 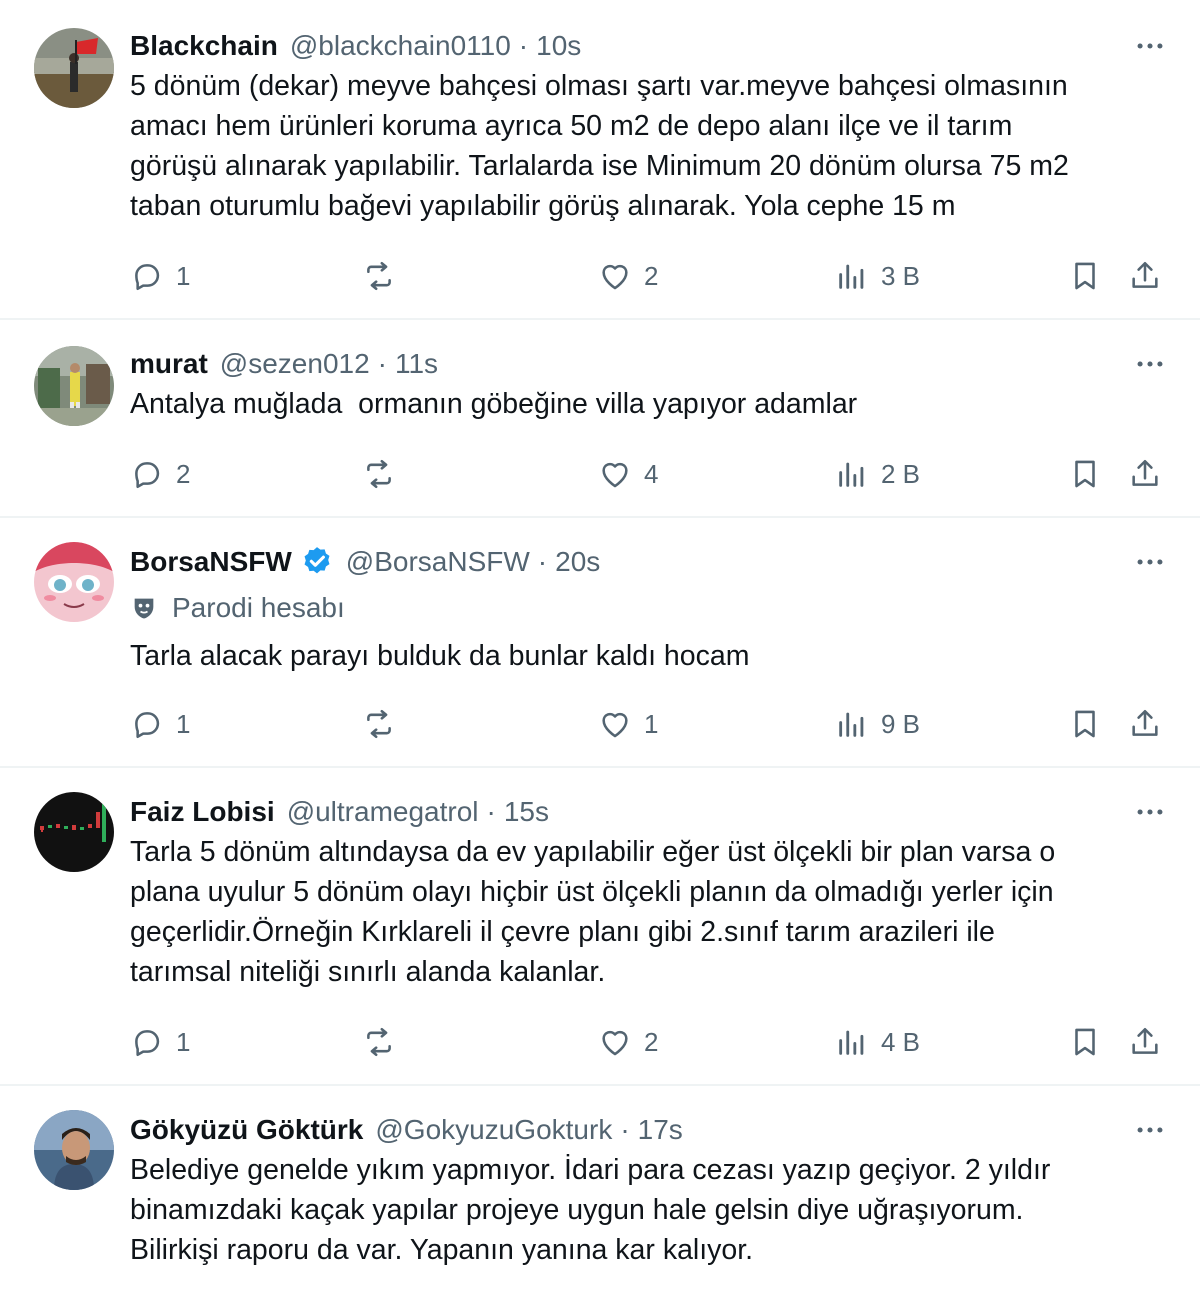 I want to click on parody-mask-icon, so click(x=144, y=608).